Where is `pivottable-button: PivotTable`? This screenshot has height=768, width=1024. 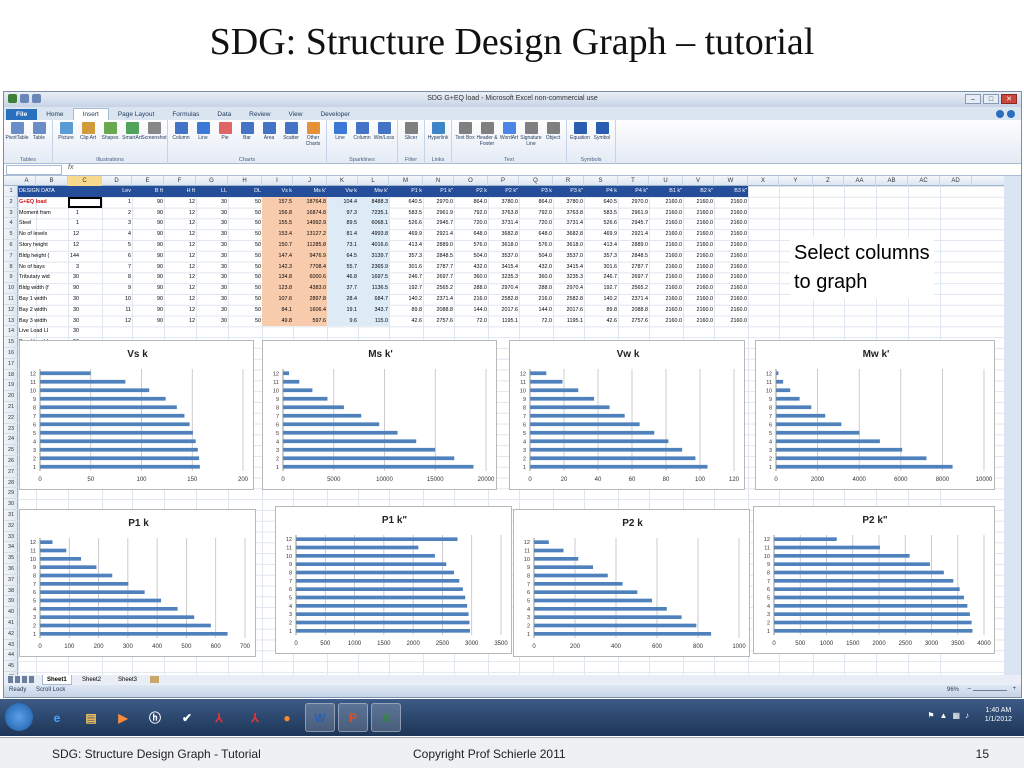 pivottable-button: PivotTable is located at coordinates (17, 137).